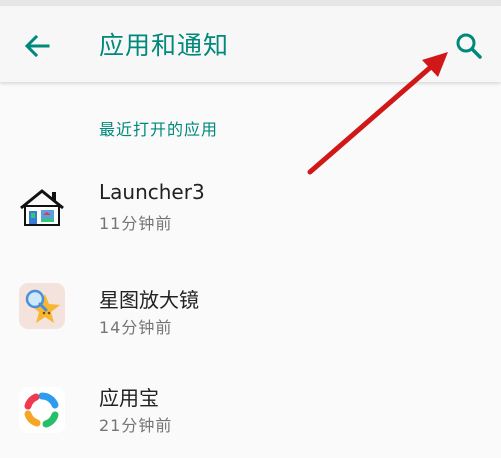 The width and height of the screenshot is (501, 458). I want to click on search-button, so click(469, 46).